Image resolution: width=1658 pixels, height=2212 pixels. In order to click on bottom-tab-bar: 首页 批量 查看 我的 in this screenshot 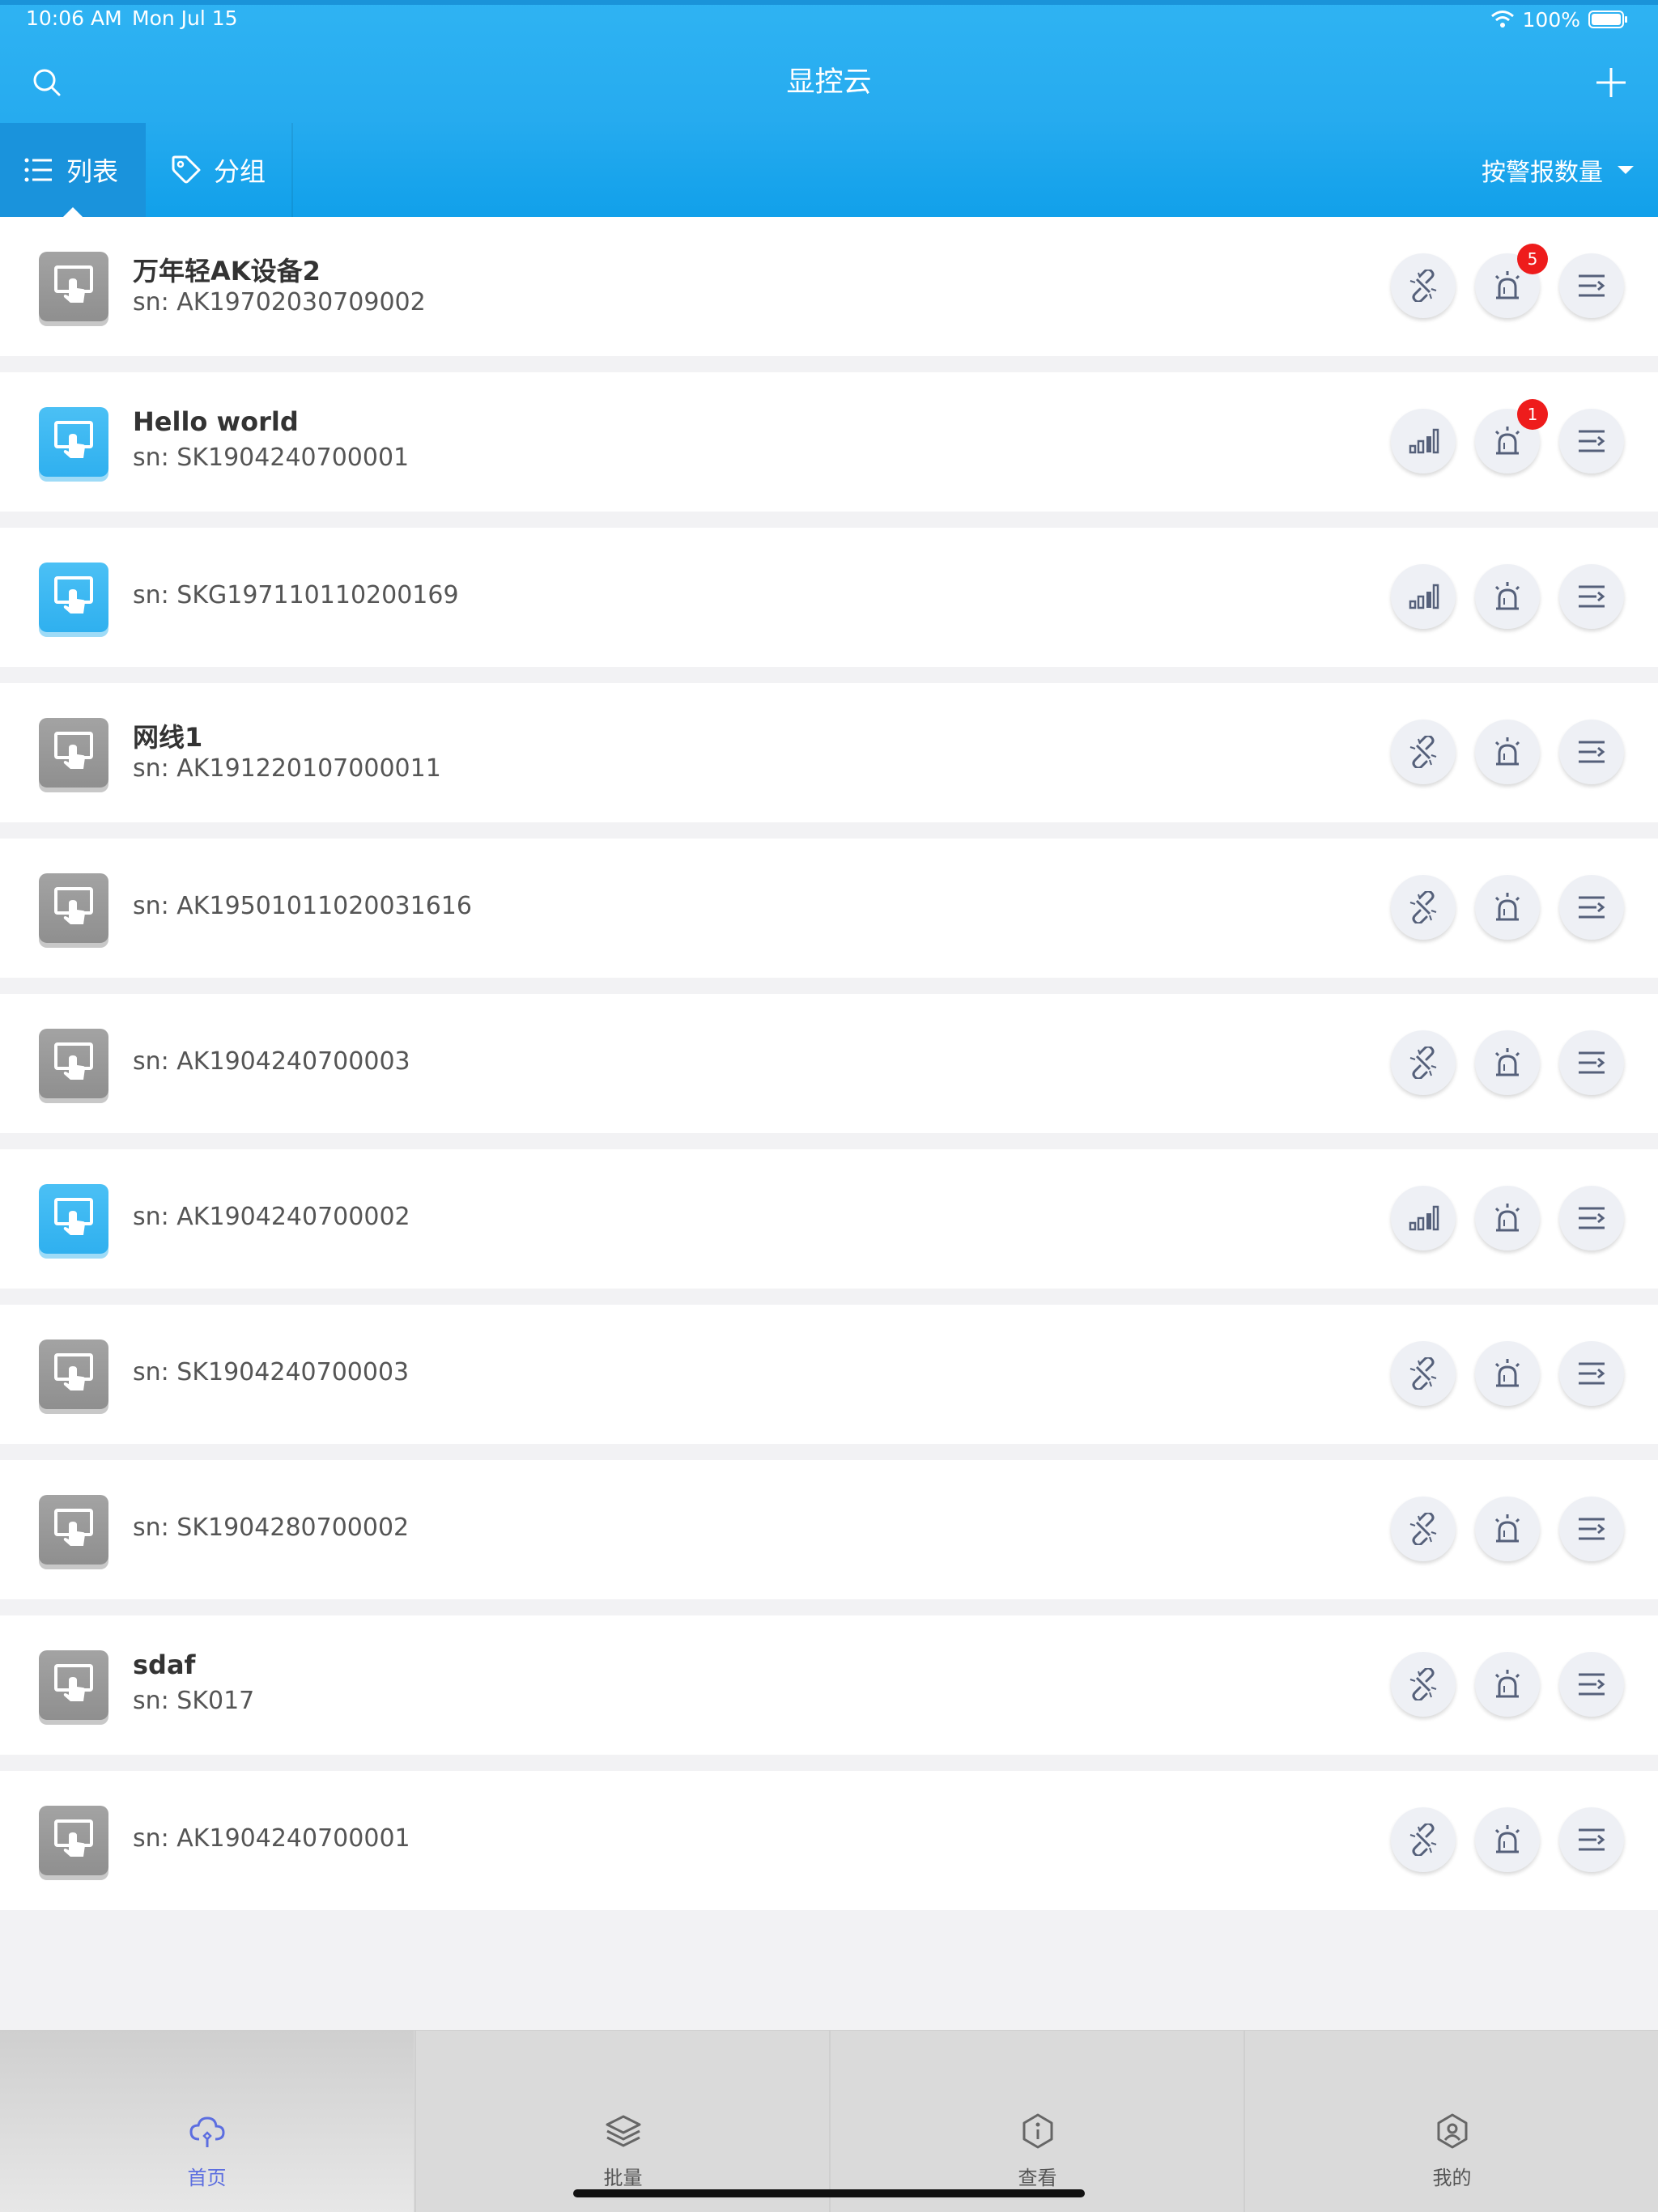, I will do `click(829, 2121)`.